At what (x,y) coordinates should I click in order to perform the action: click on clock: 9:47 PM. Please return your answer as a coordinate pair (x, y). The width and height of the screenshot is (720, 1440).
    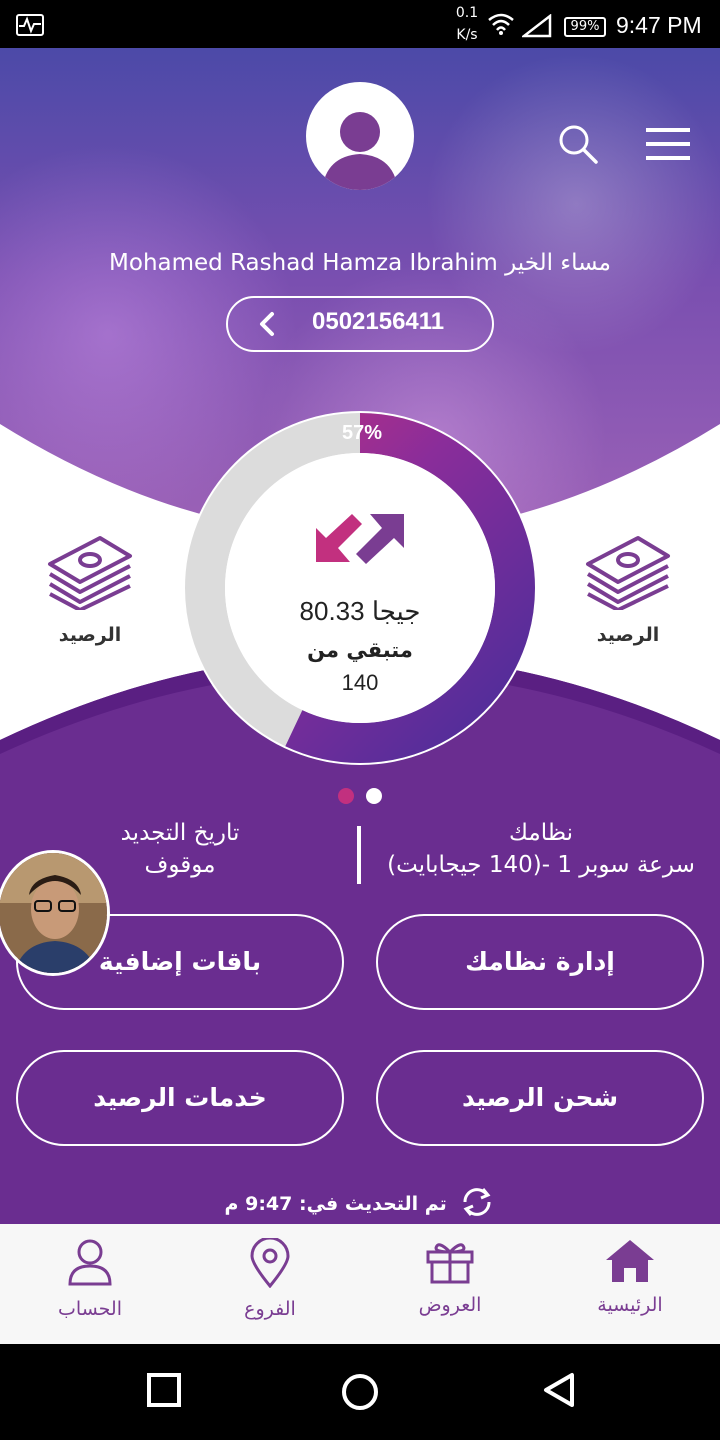
    Looking at the image, I should click on (659, 25).